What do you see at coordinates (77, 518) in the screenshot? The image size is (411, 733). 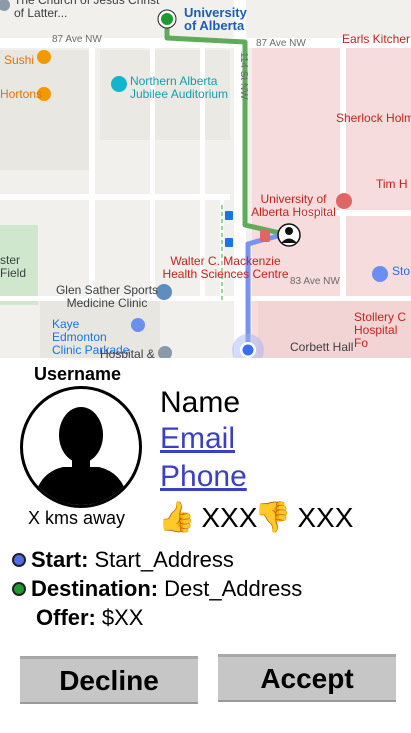 I see `distance-away: X kms away` at bounding box center [77, 518].